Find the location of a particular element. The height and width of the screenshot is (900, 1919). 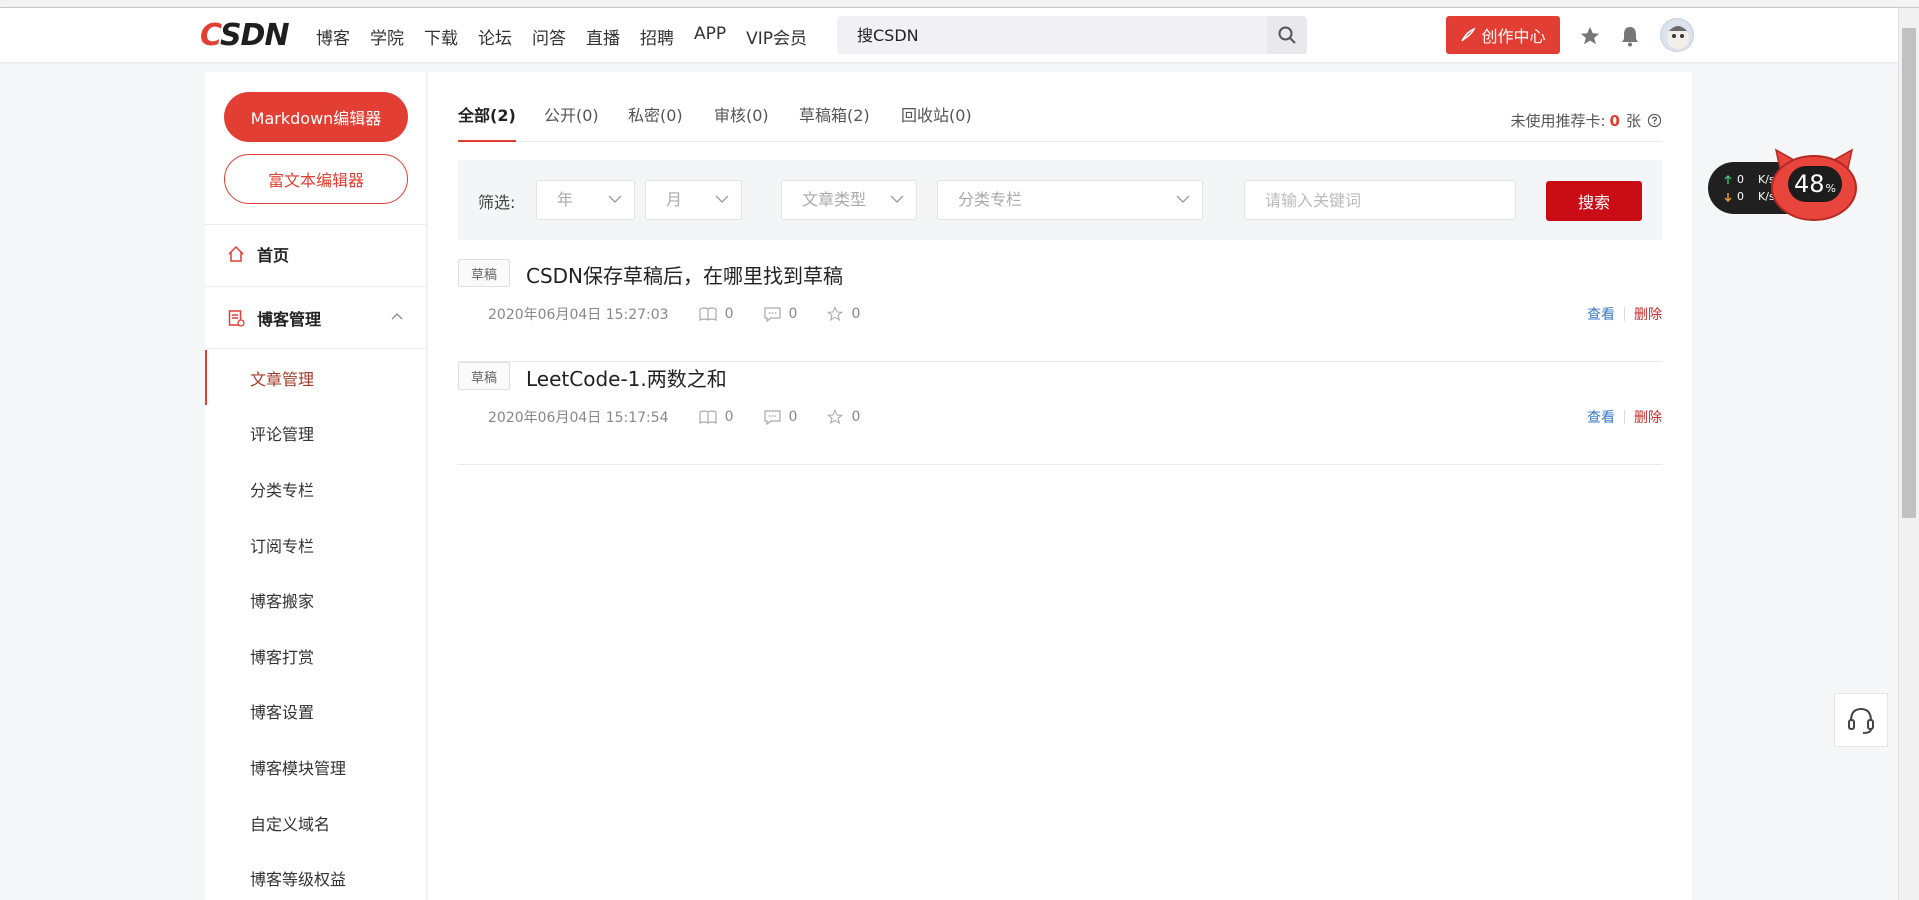

favorites-star-icon is located at coordinates (1590, 36).